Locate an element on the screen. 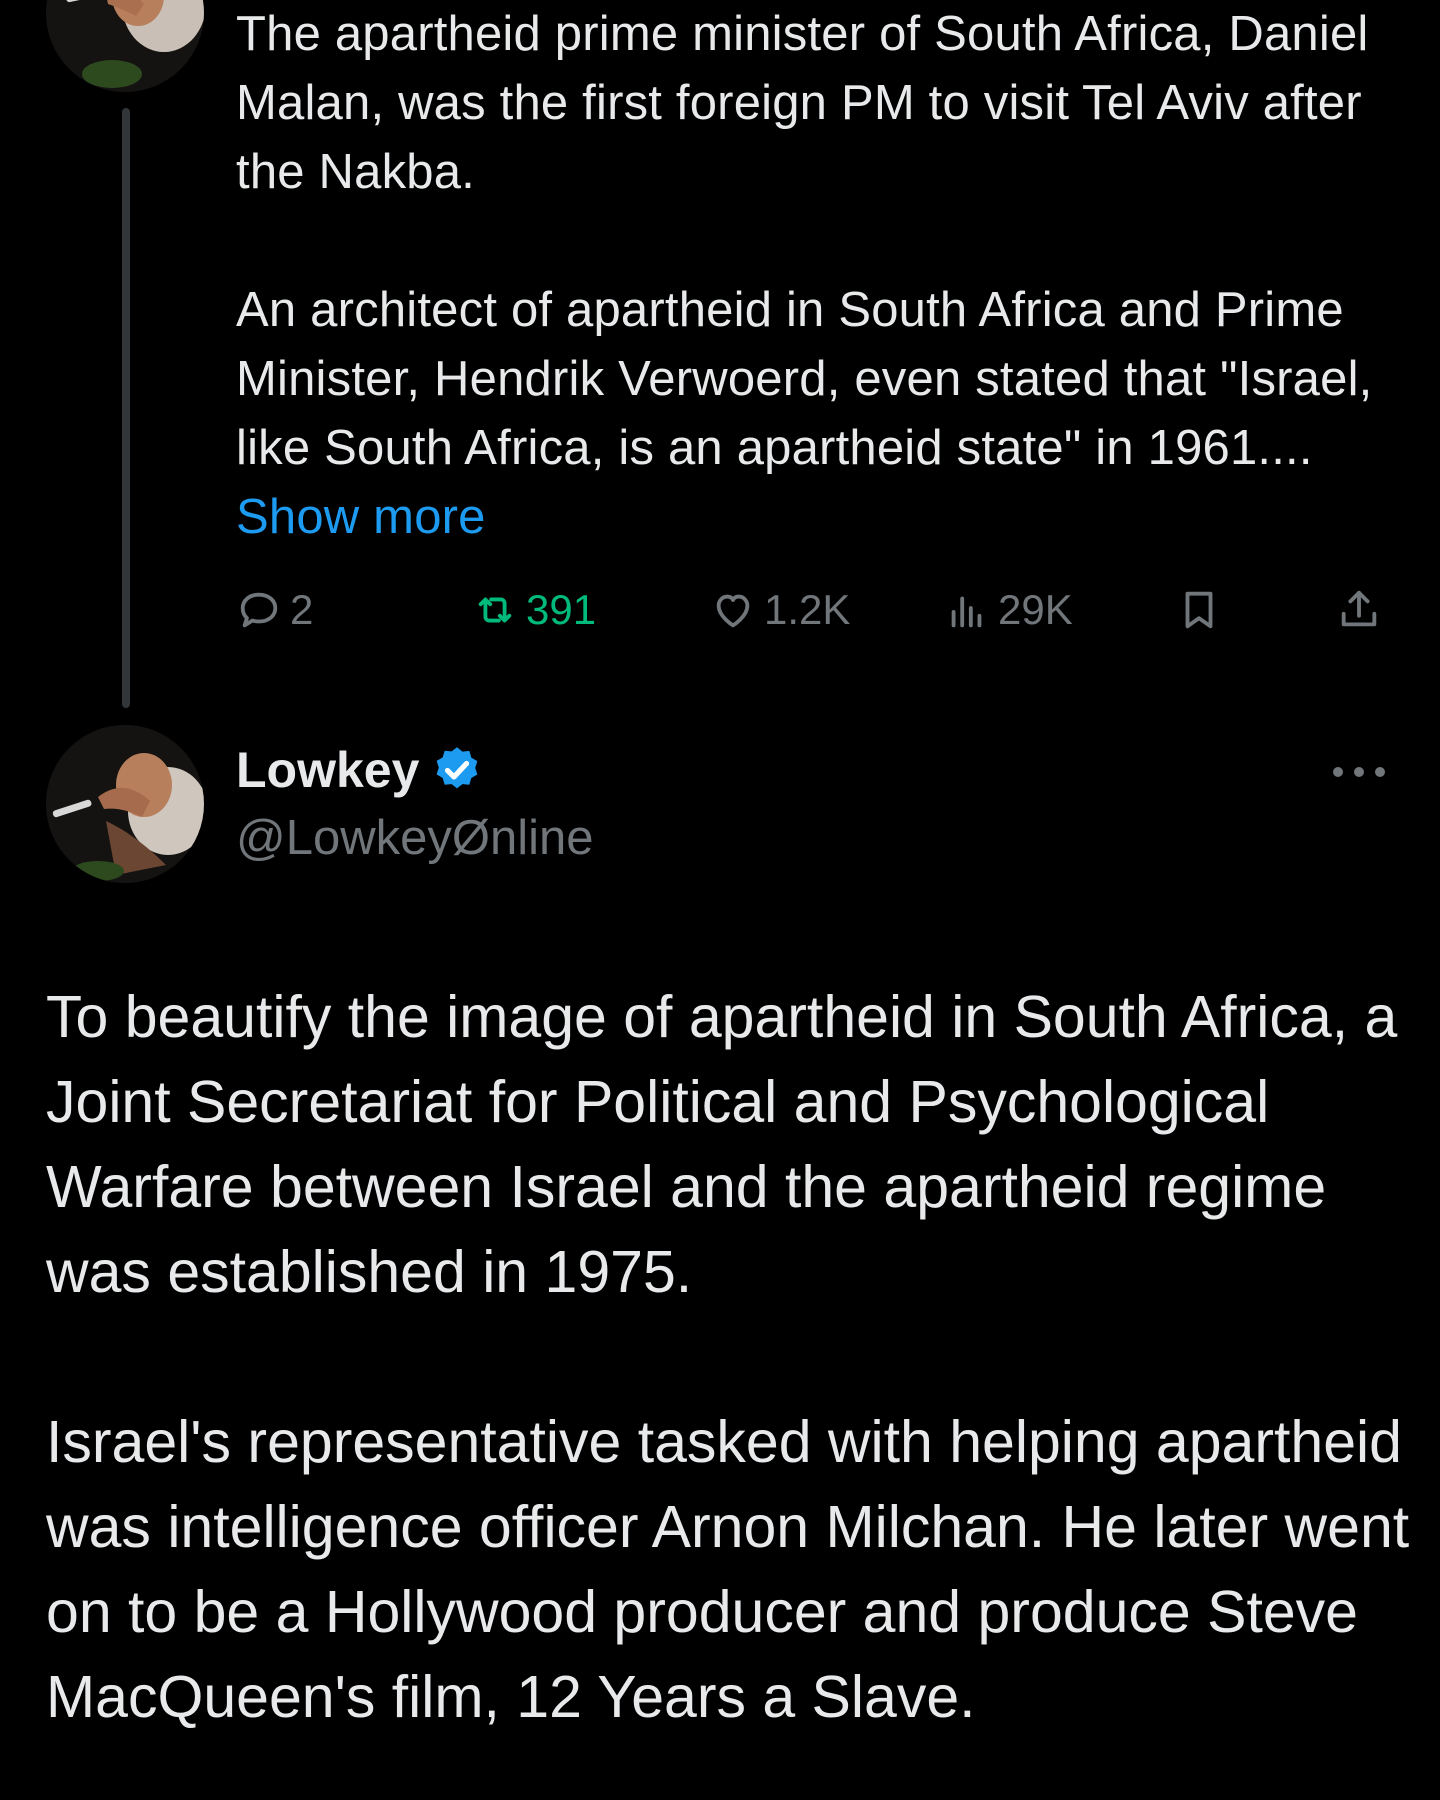  tweet-action-bar: 2 391 1.2K 29K is located at coordinates (811, 610).